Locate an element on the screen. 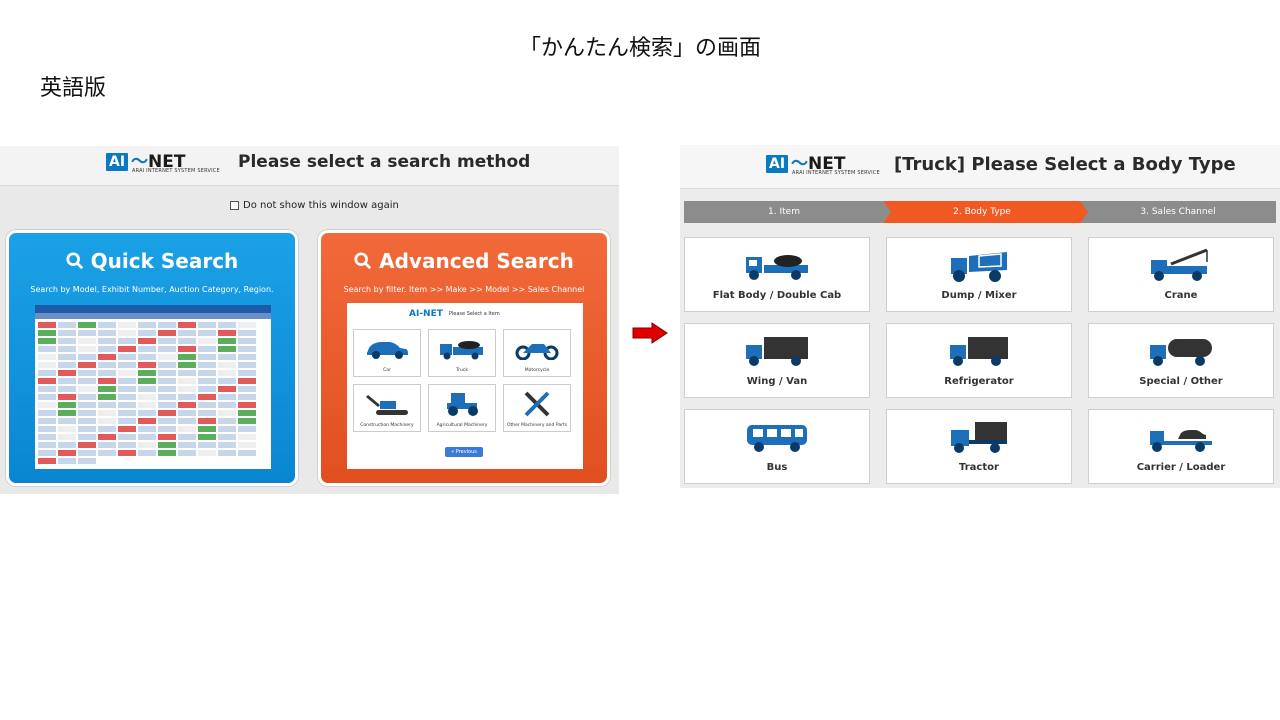 This screenshot has width=1280, height=720. item-label: Car is located at coordinates (387, 370).